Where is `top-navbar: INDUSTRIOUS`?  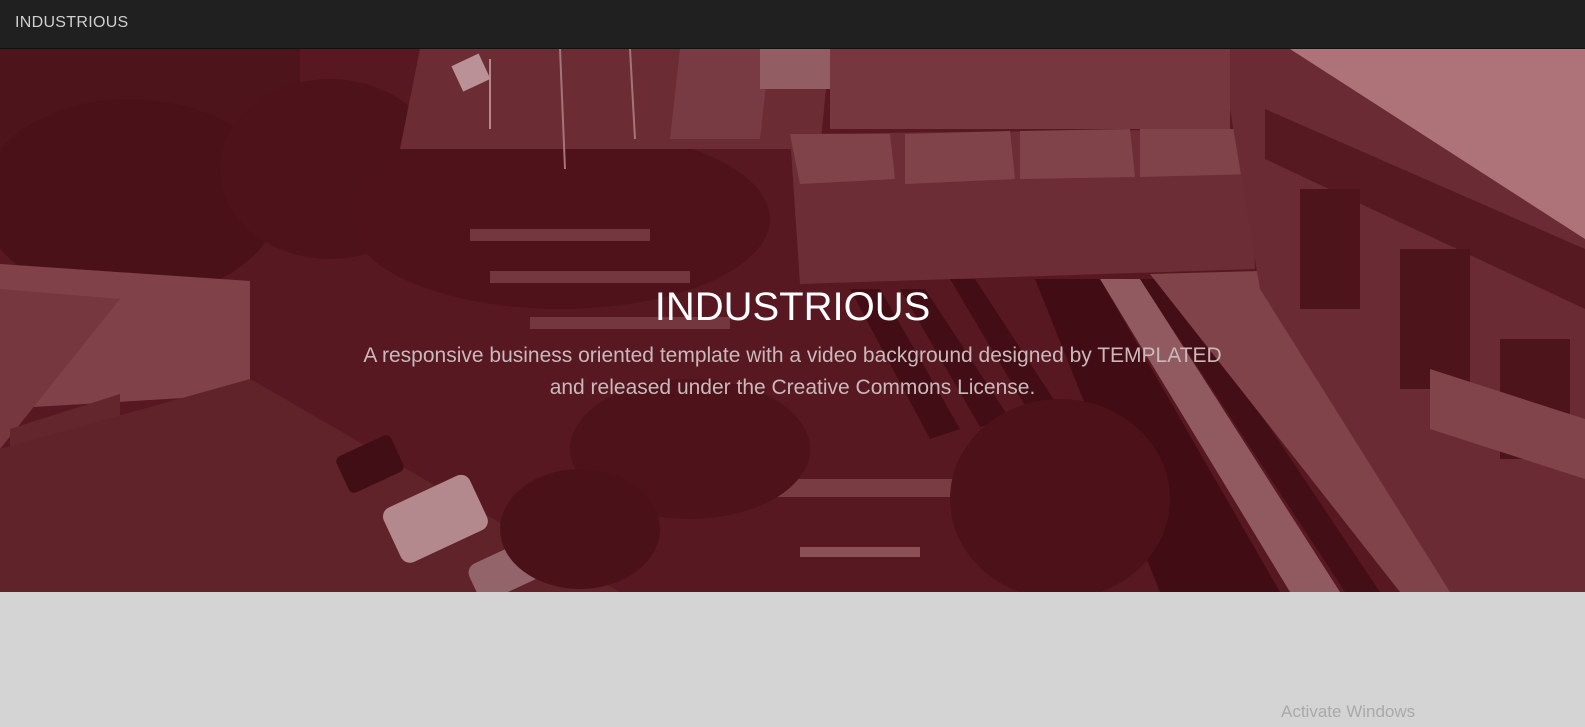 top-navbar: INDUSTRIOUS is located at coordinates (792, 24).